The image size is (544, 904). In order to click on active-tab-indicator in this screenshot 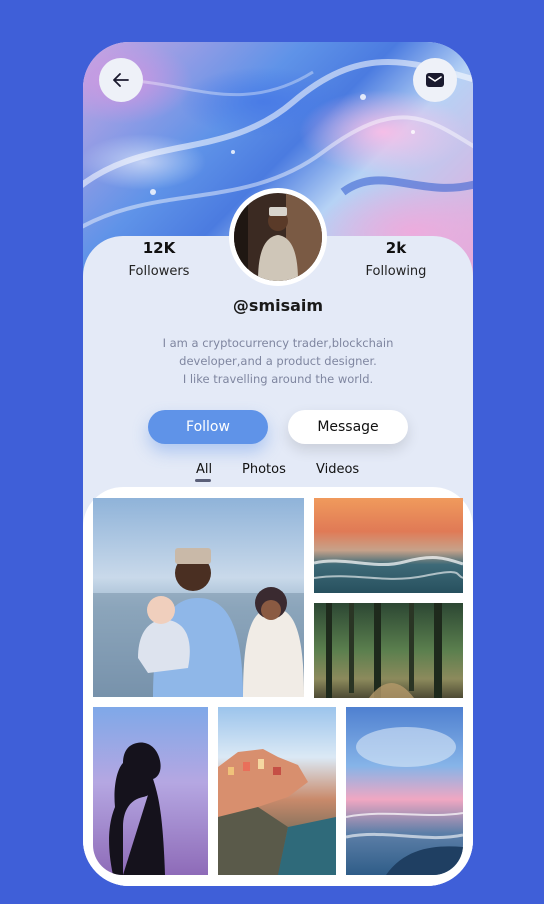, I will do `click(203, 480)`.